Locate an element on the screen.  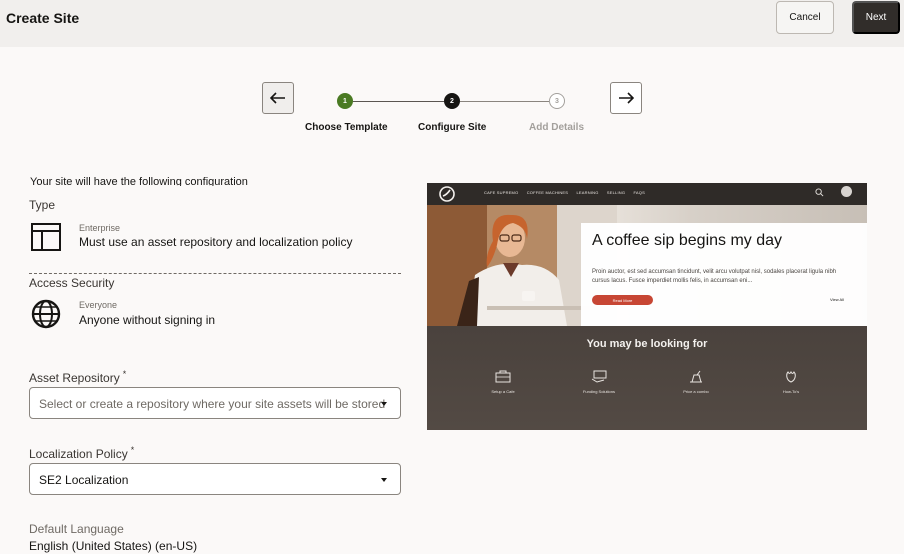
previous-step-button is located at coordinates (278, 98).